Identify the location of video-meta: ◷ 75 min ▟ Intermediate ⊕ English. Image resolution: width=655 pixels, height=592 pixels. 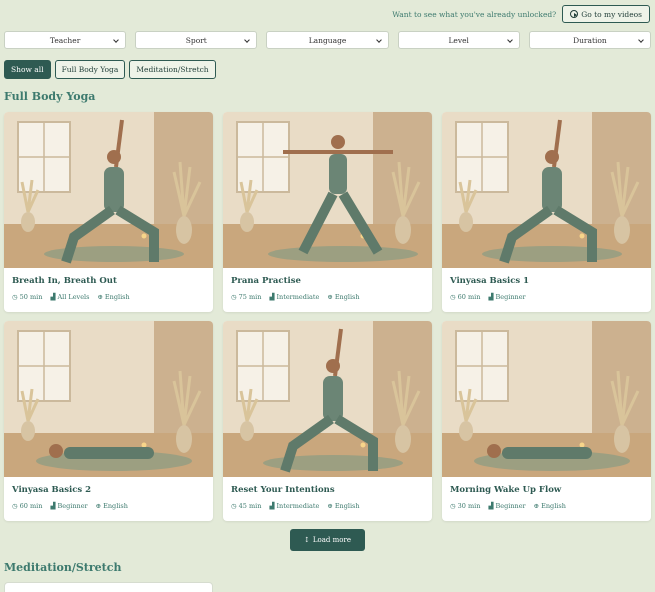
(327, 297).